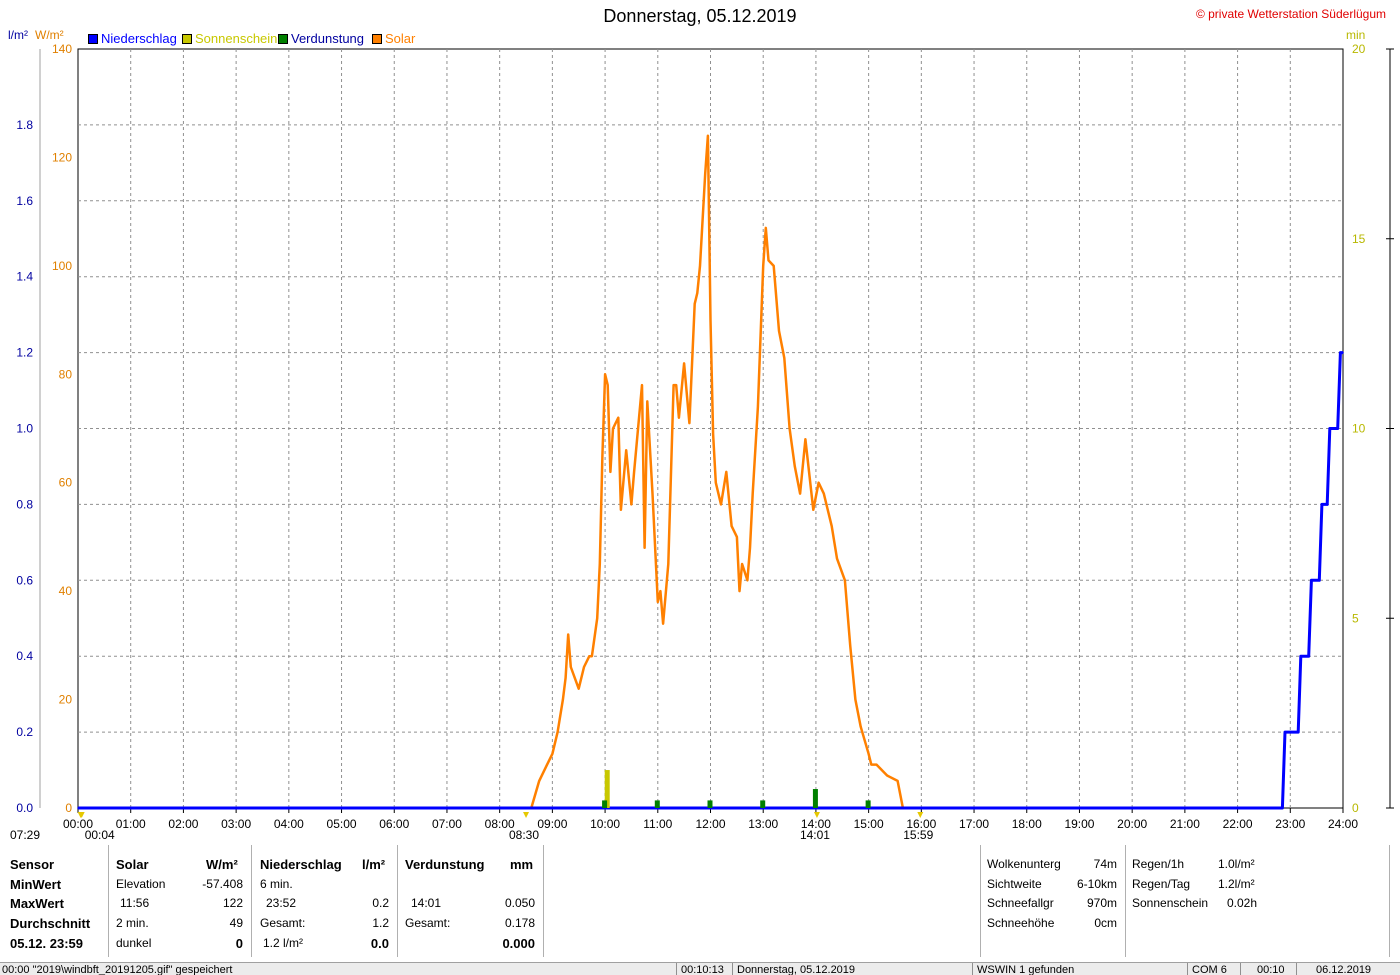 The image size is (1400, 975). What do you see at coordinates (66, 700) in the screenshot?
I see `y-tick-label-solar: 20` at bounding box center [66, 700].